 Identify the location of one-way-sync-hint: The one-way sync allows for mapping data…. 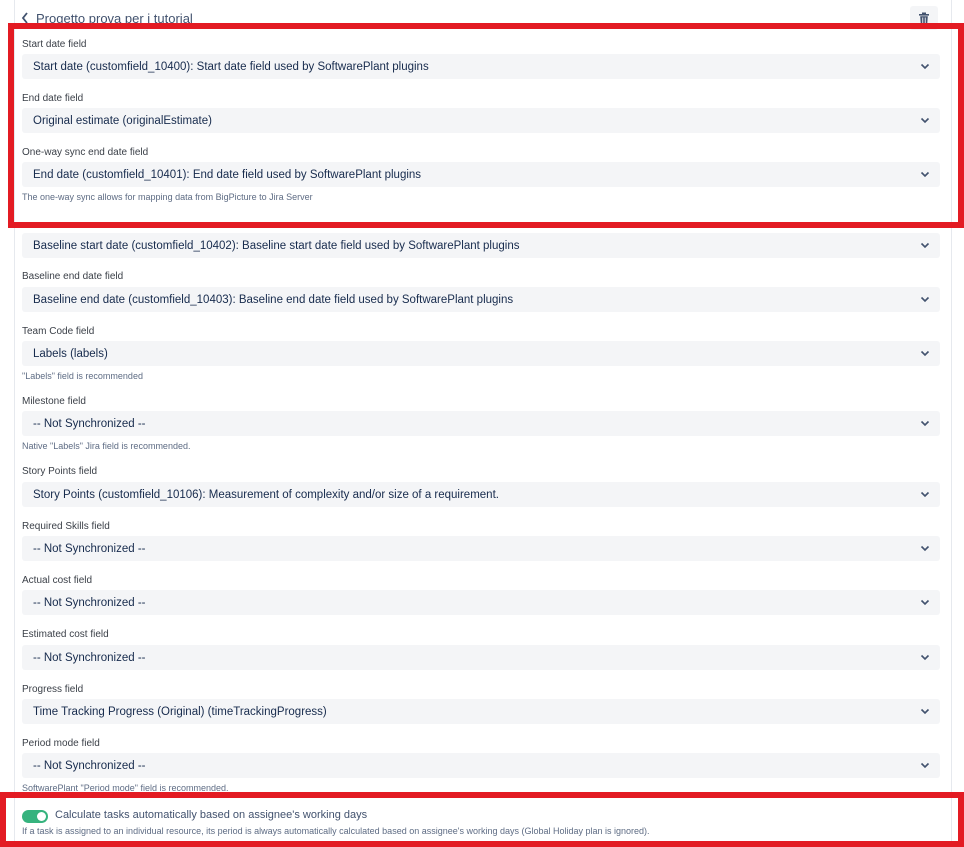
(167, 197).